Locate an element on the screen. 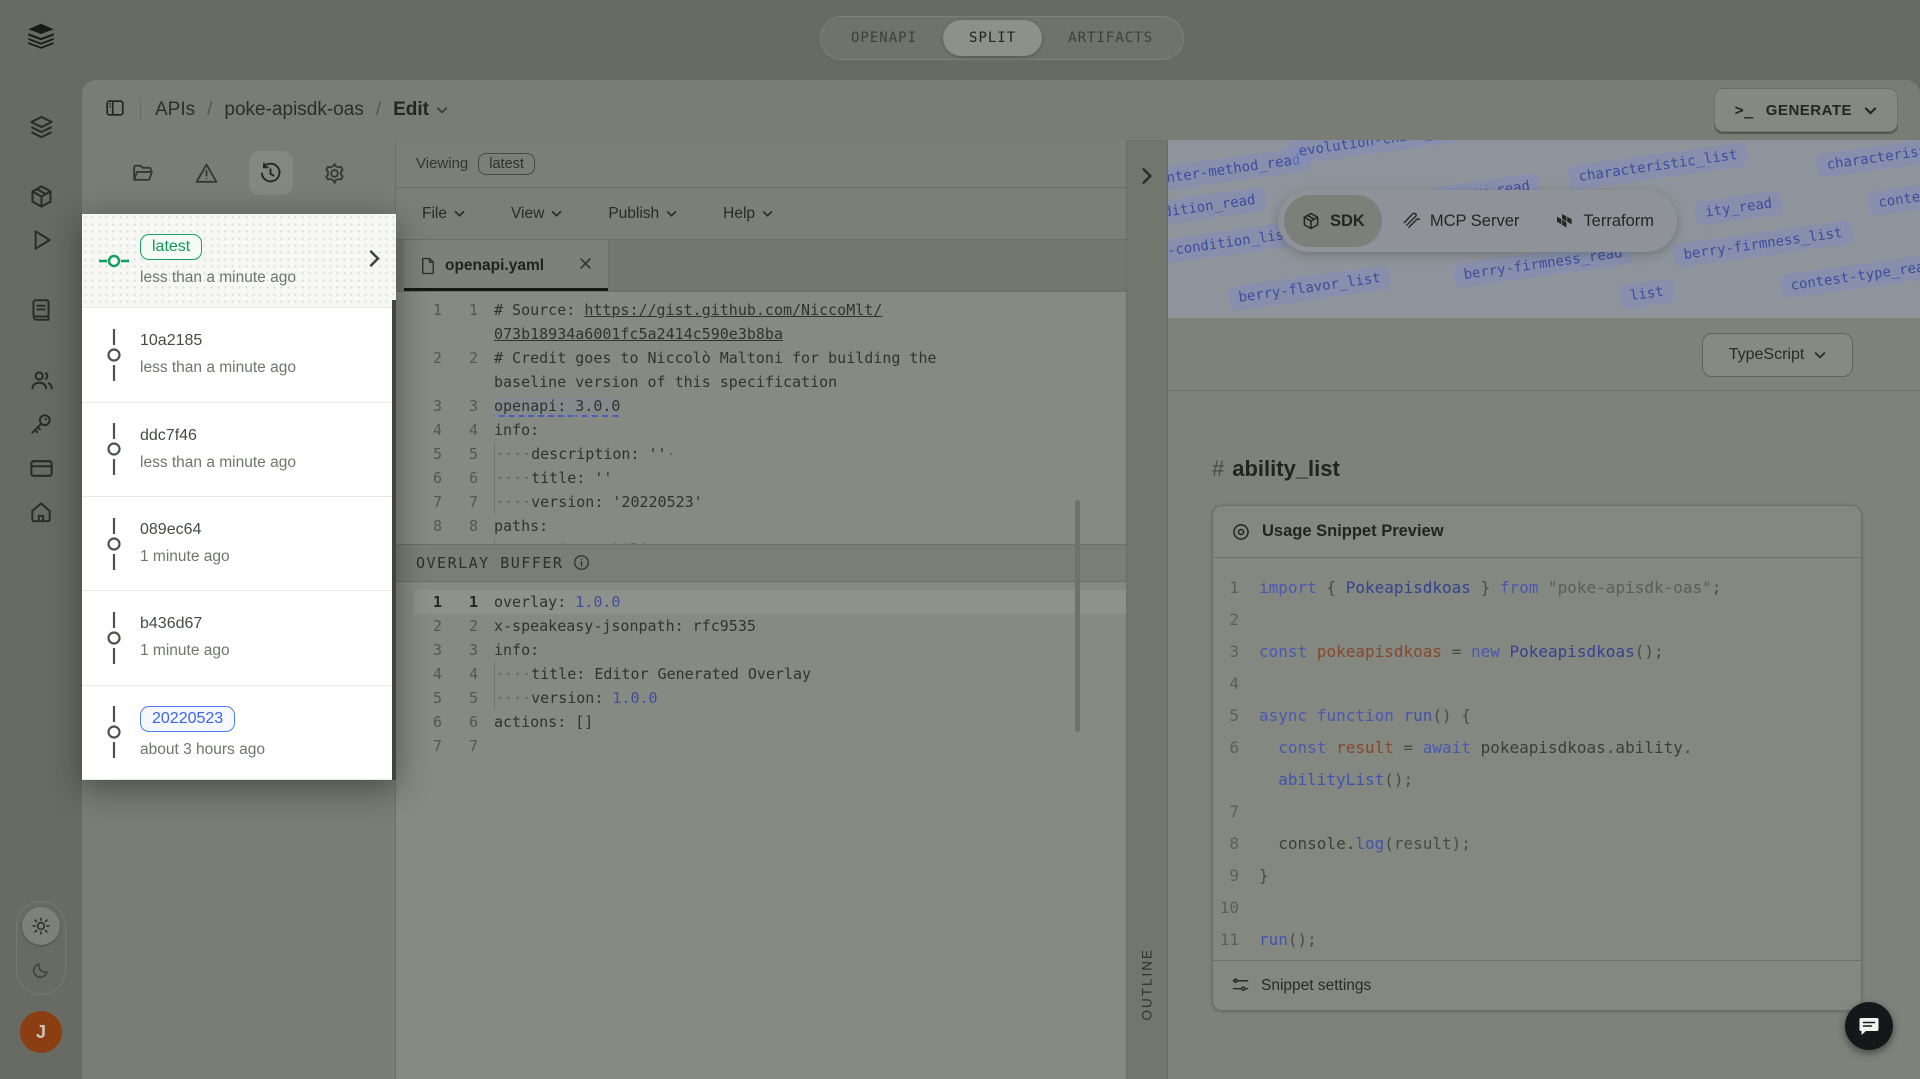  gear-icon is located at coordinates (334, 173).